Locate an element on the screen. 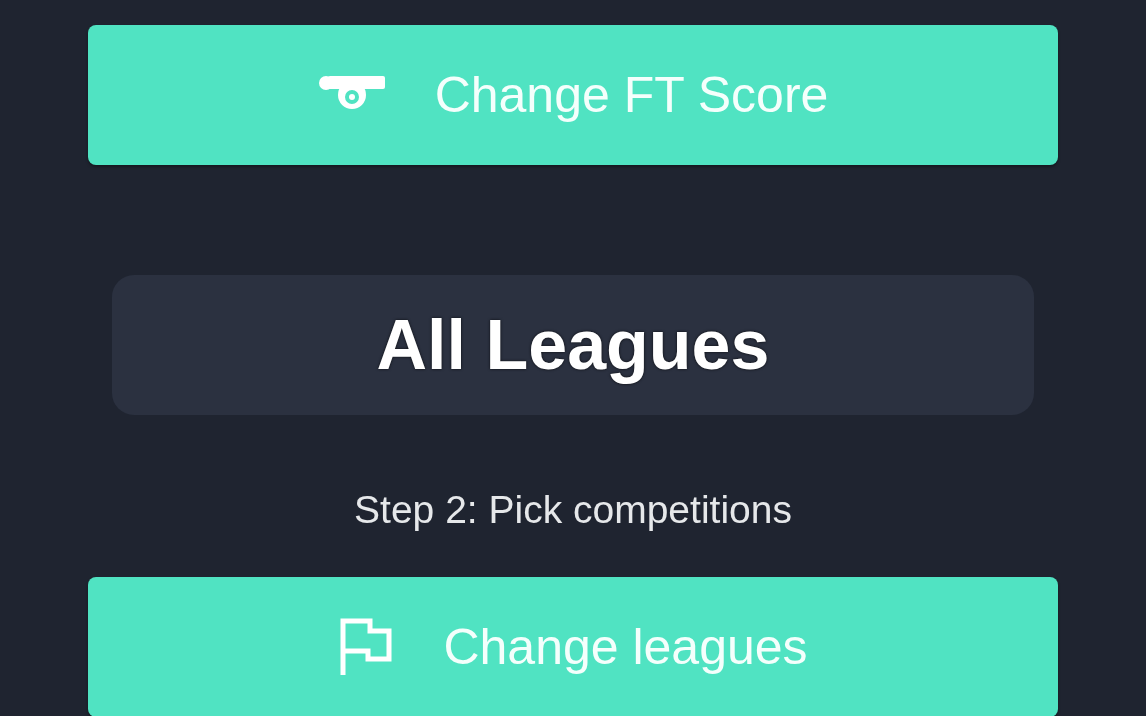 The height and width of the screenshot is (716, 1146). step-label: Step 2: Pick competitions is located at coordinates (573, 510).